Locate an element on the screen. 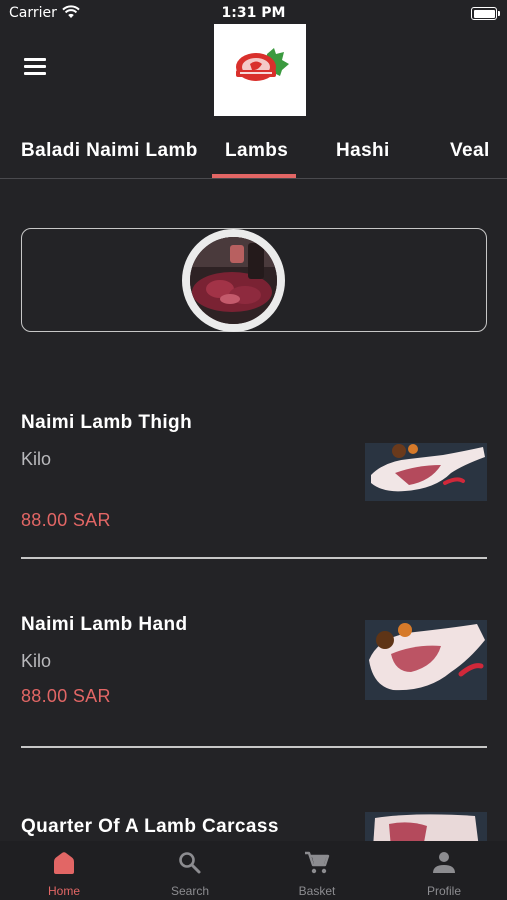 Image resolution: width=507 pixels, height=900 pixels. nav-search: Search is located at coordinates (190, 870).